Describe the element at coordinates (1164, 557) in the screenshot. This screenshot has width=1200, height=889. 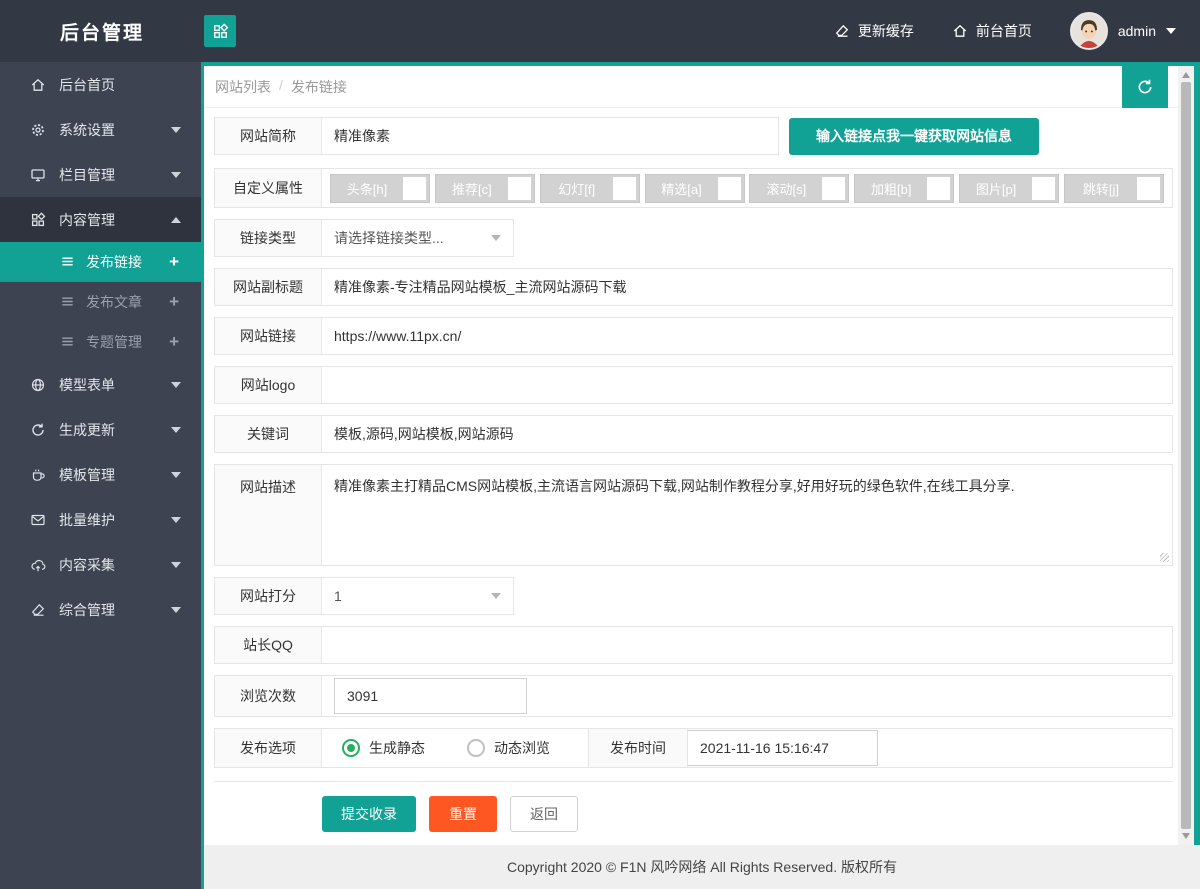
I see `resize-handle` at that location.